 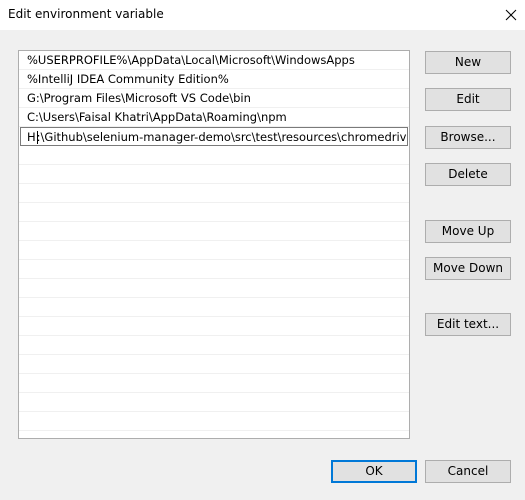 I want to click on list-item: G:\Program Files\Microsoft VS Code\bin, so click(x=214, y=98).